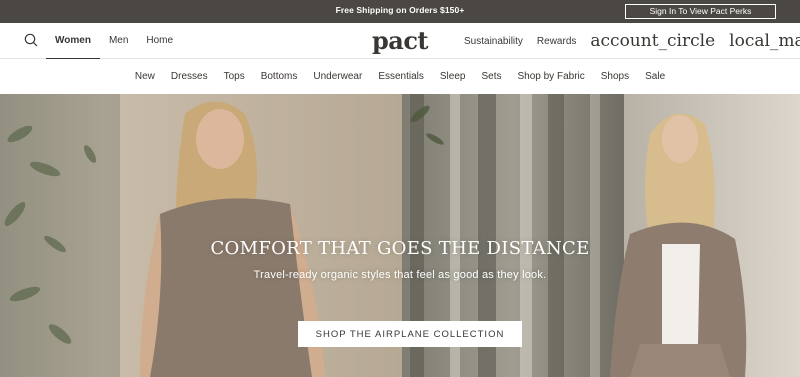 This screenshot has height=377, width=800. I want to click on category-dresses: Dresses, so click(189, 76).